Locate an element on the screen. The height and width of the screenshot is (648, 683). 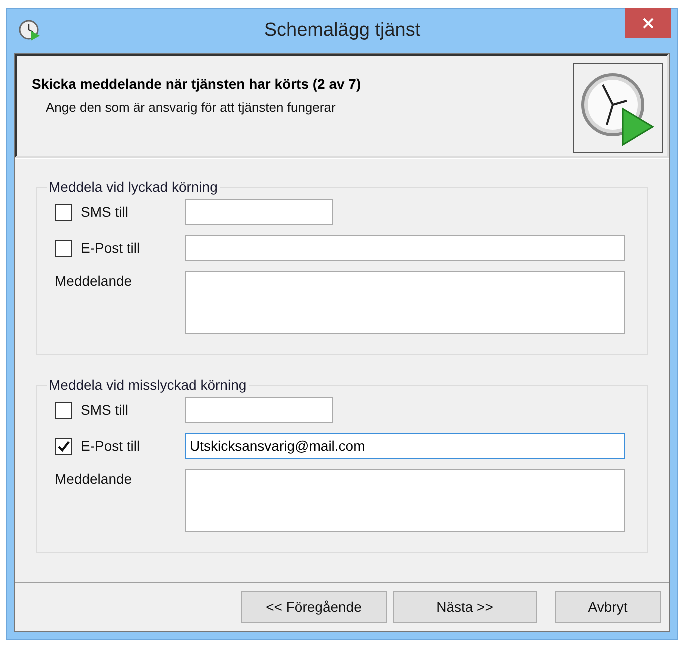
back-button: << Föregående is located at coordinates (314, 607).